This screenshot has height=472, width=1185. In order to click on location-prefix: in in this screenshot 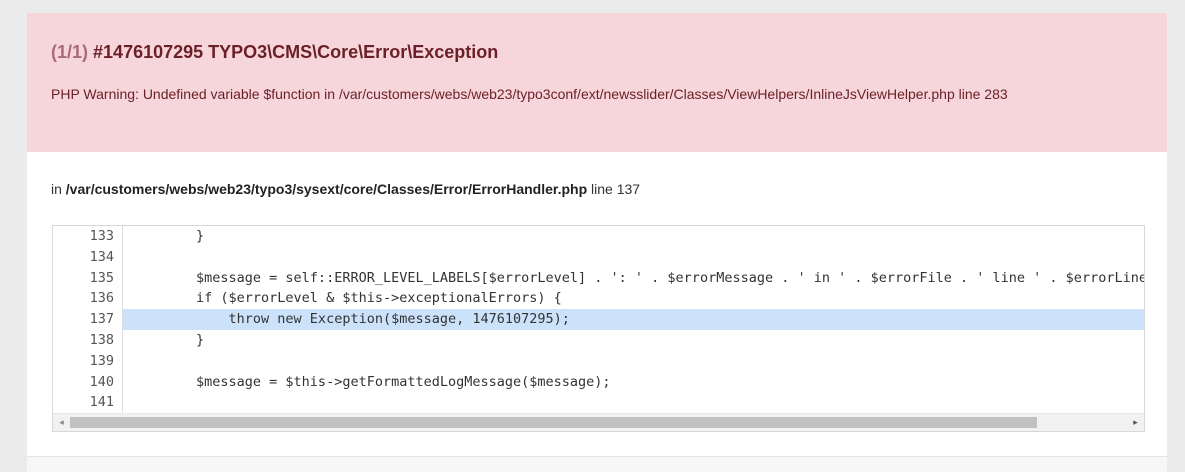, I will do `click(56, 189)`.